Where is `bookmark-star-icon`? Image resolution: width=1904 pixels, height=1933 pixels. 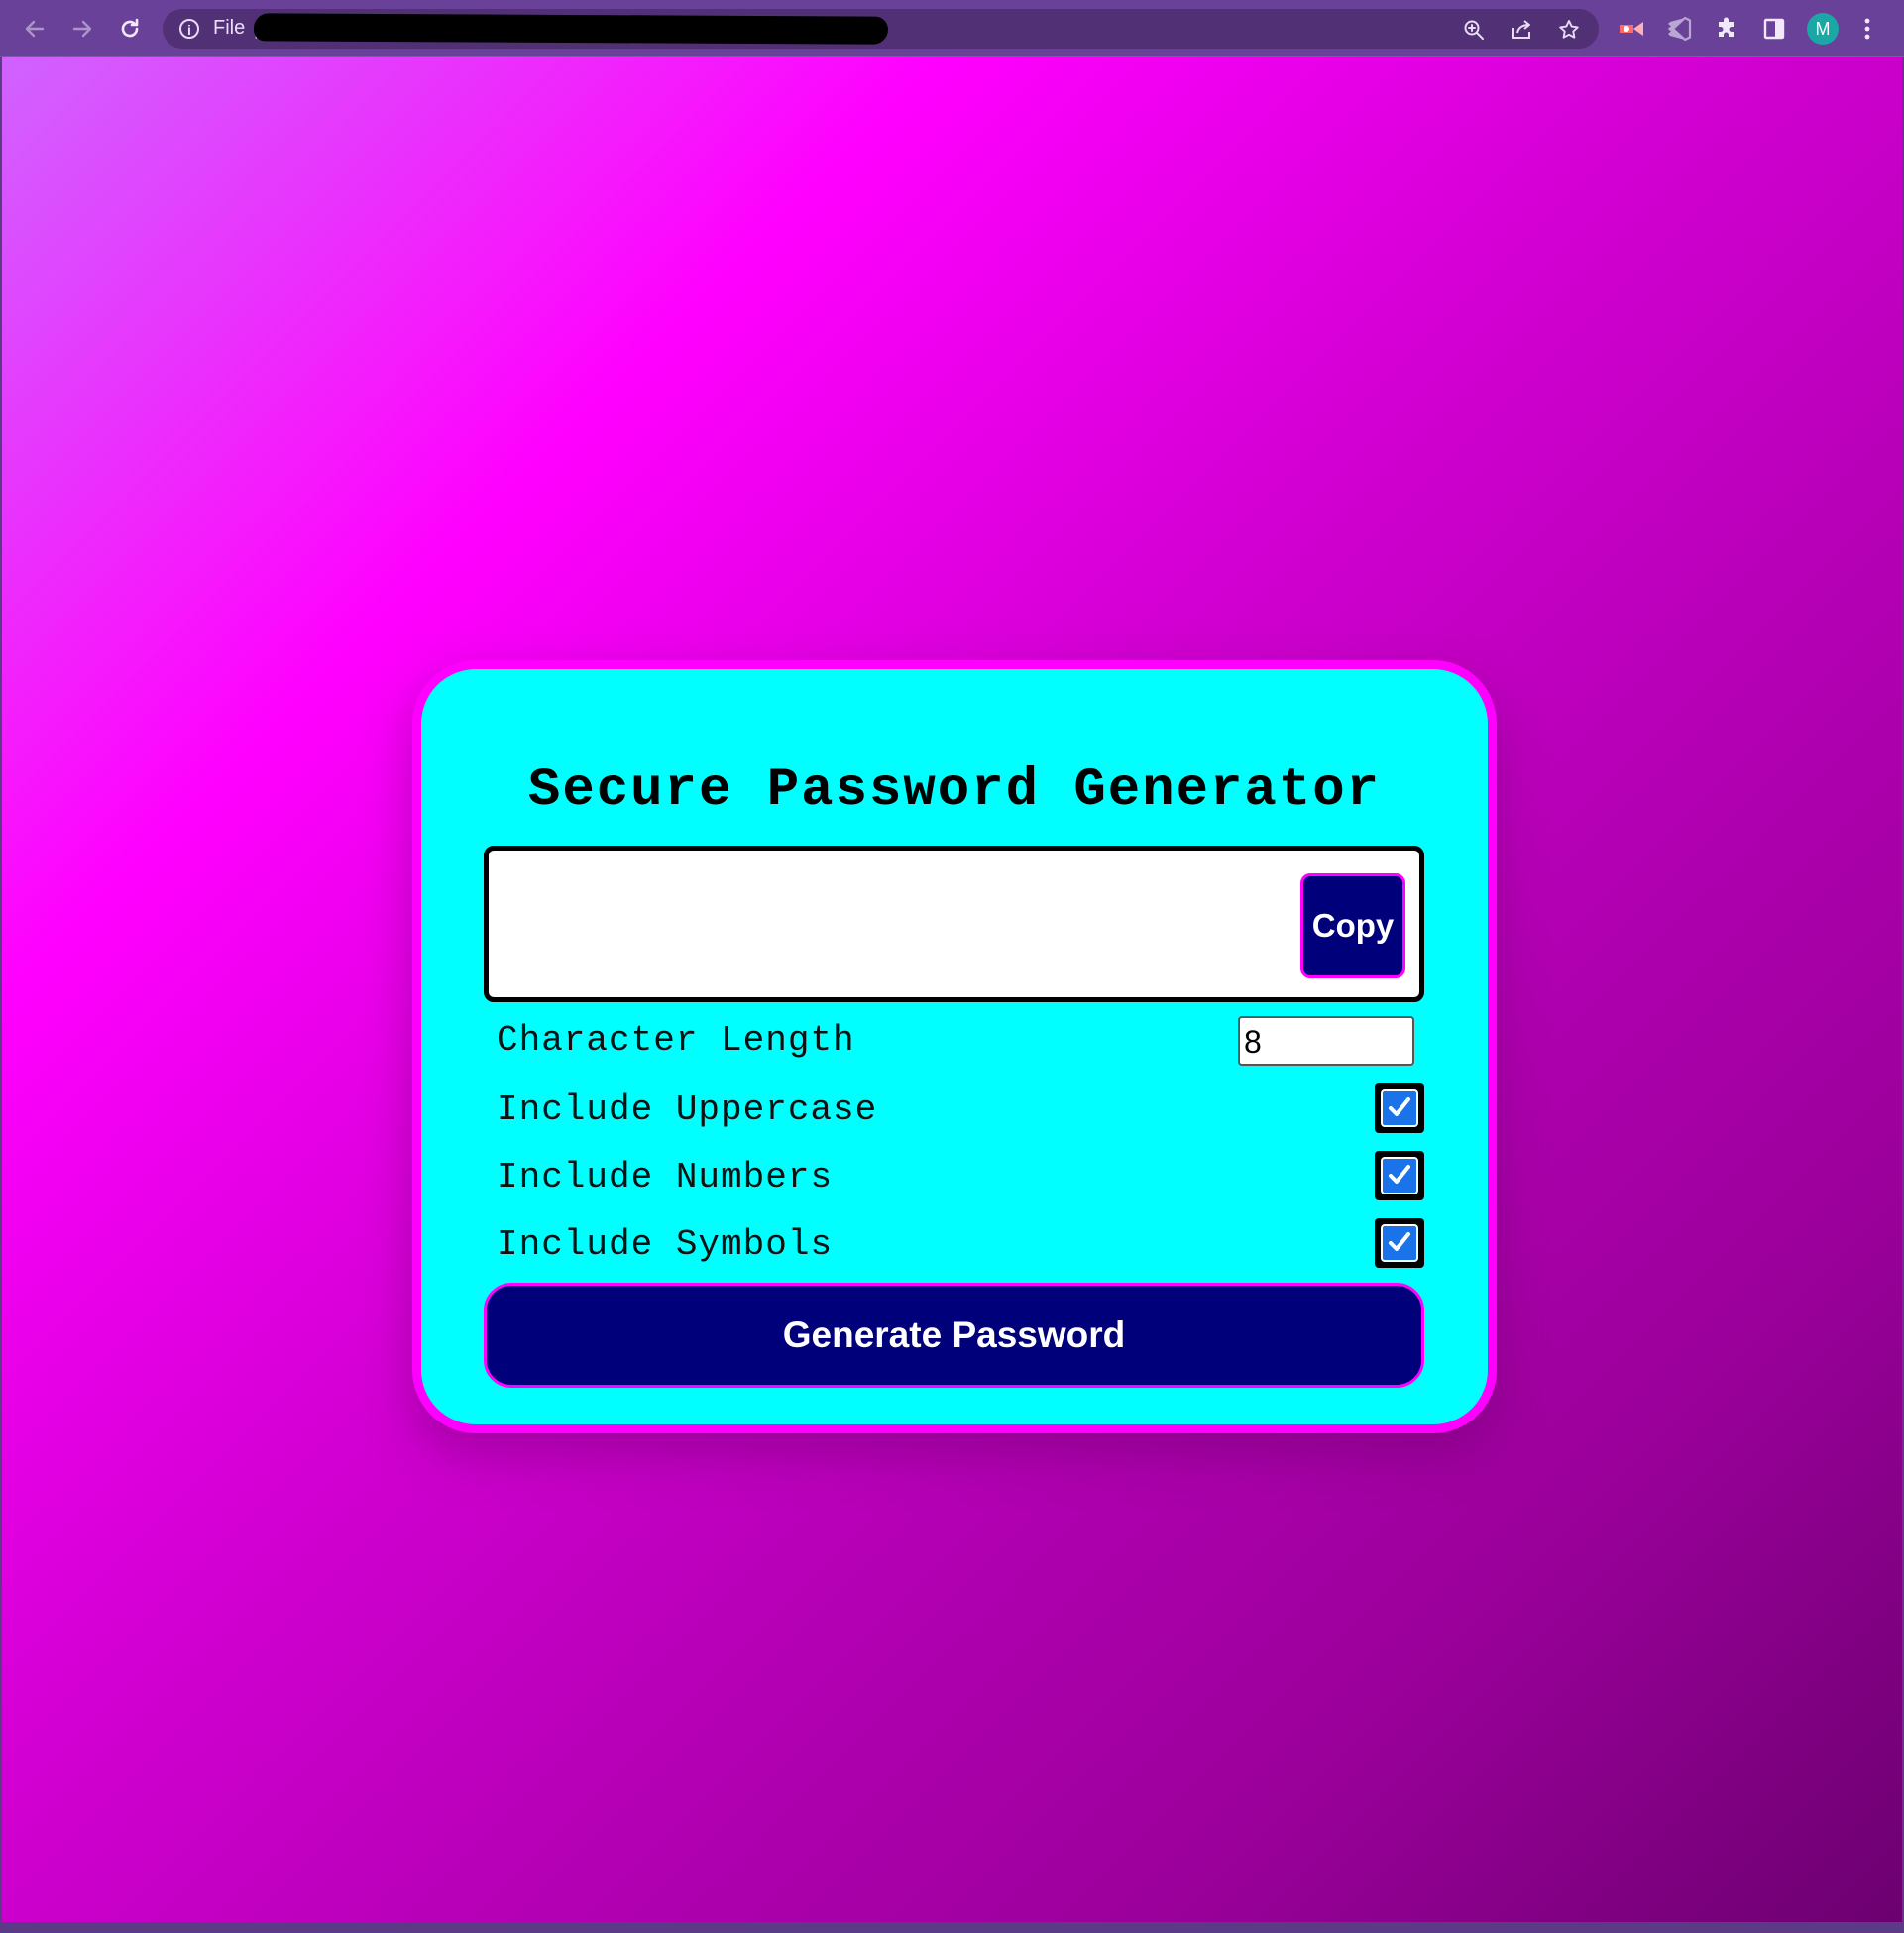 bookmark-star-icon is located at coordinates (1569, 30).